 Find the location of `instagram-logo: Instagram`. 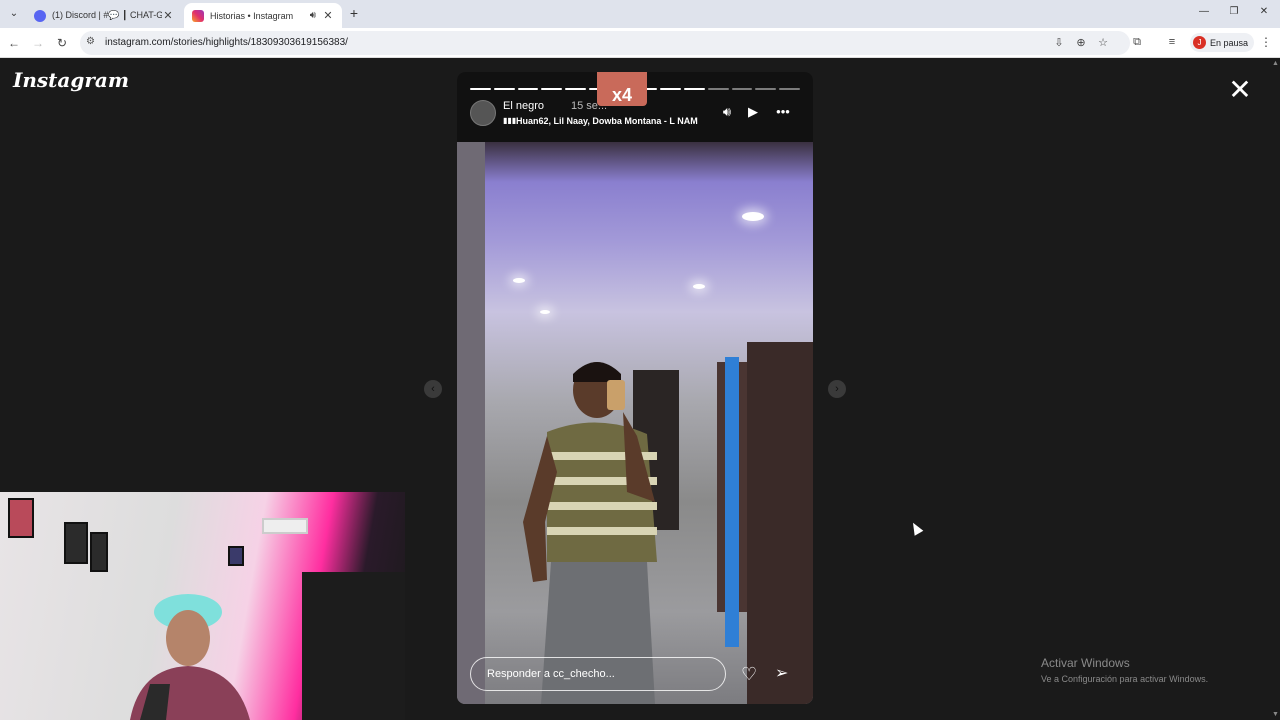

instagram-logo: Instagram is located at coordinates (71, 80).